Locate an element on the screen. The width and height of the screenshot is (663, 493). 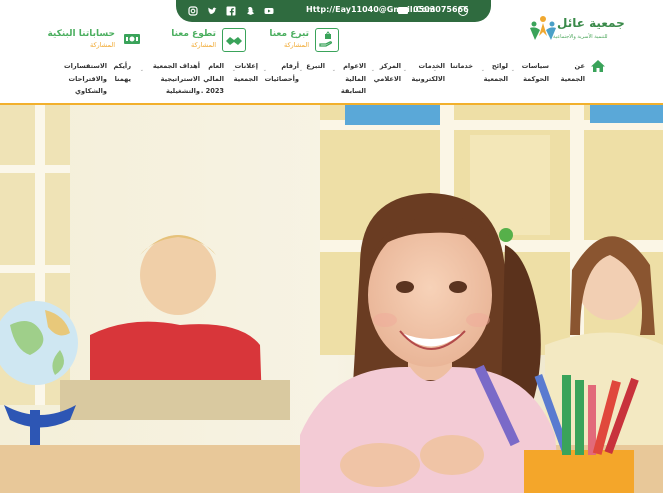
donate-subtitle: المشاركة is located at coordinates (296, 45).